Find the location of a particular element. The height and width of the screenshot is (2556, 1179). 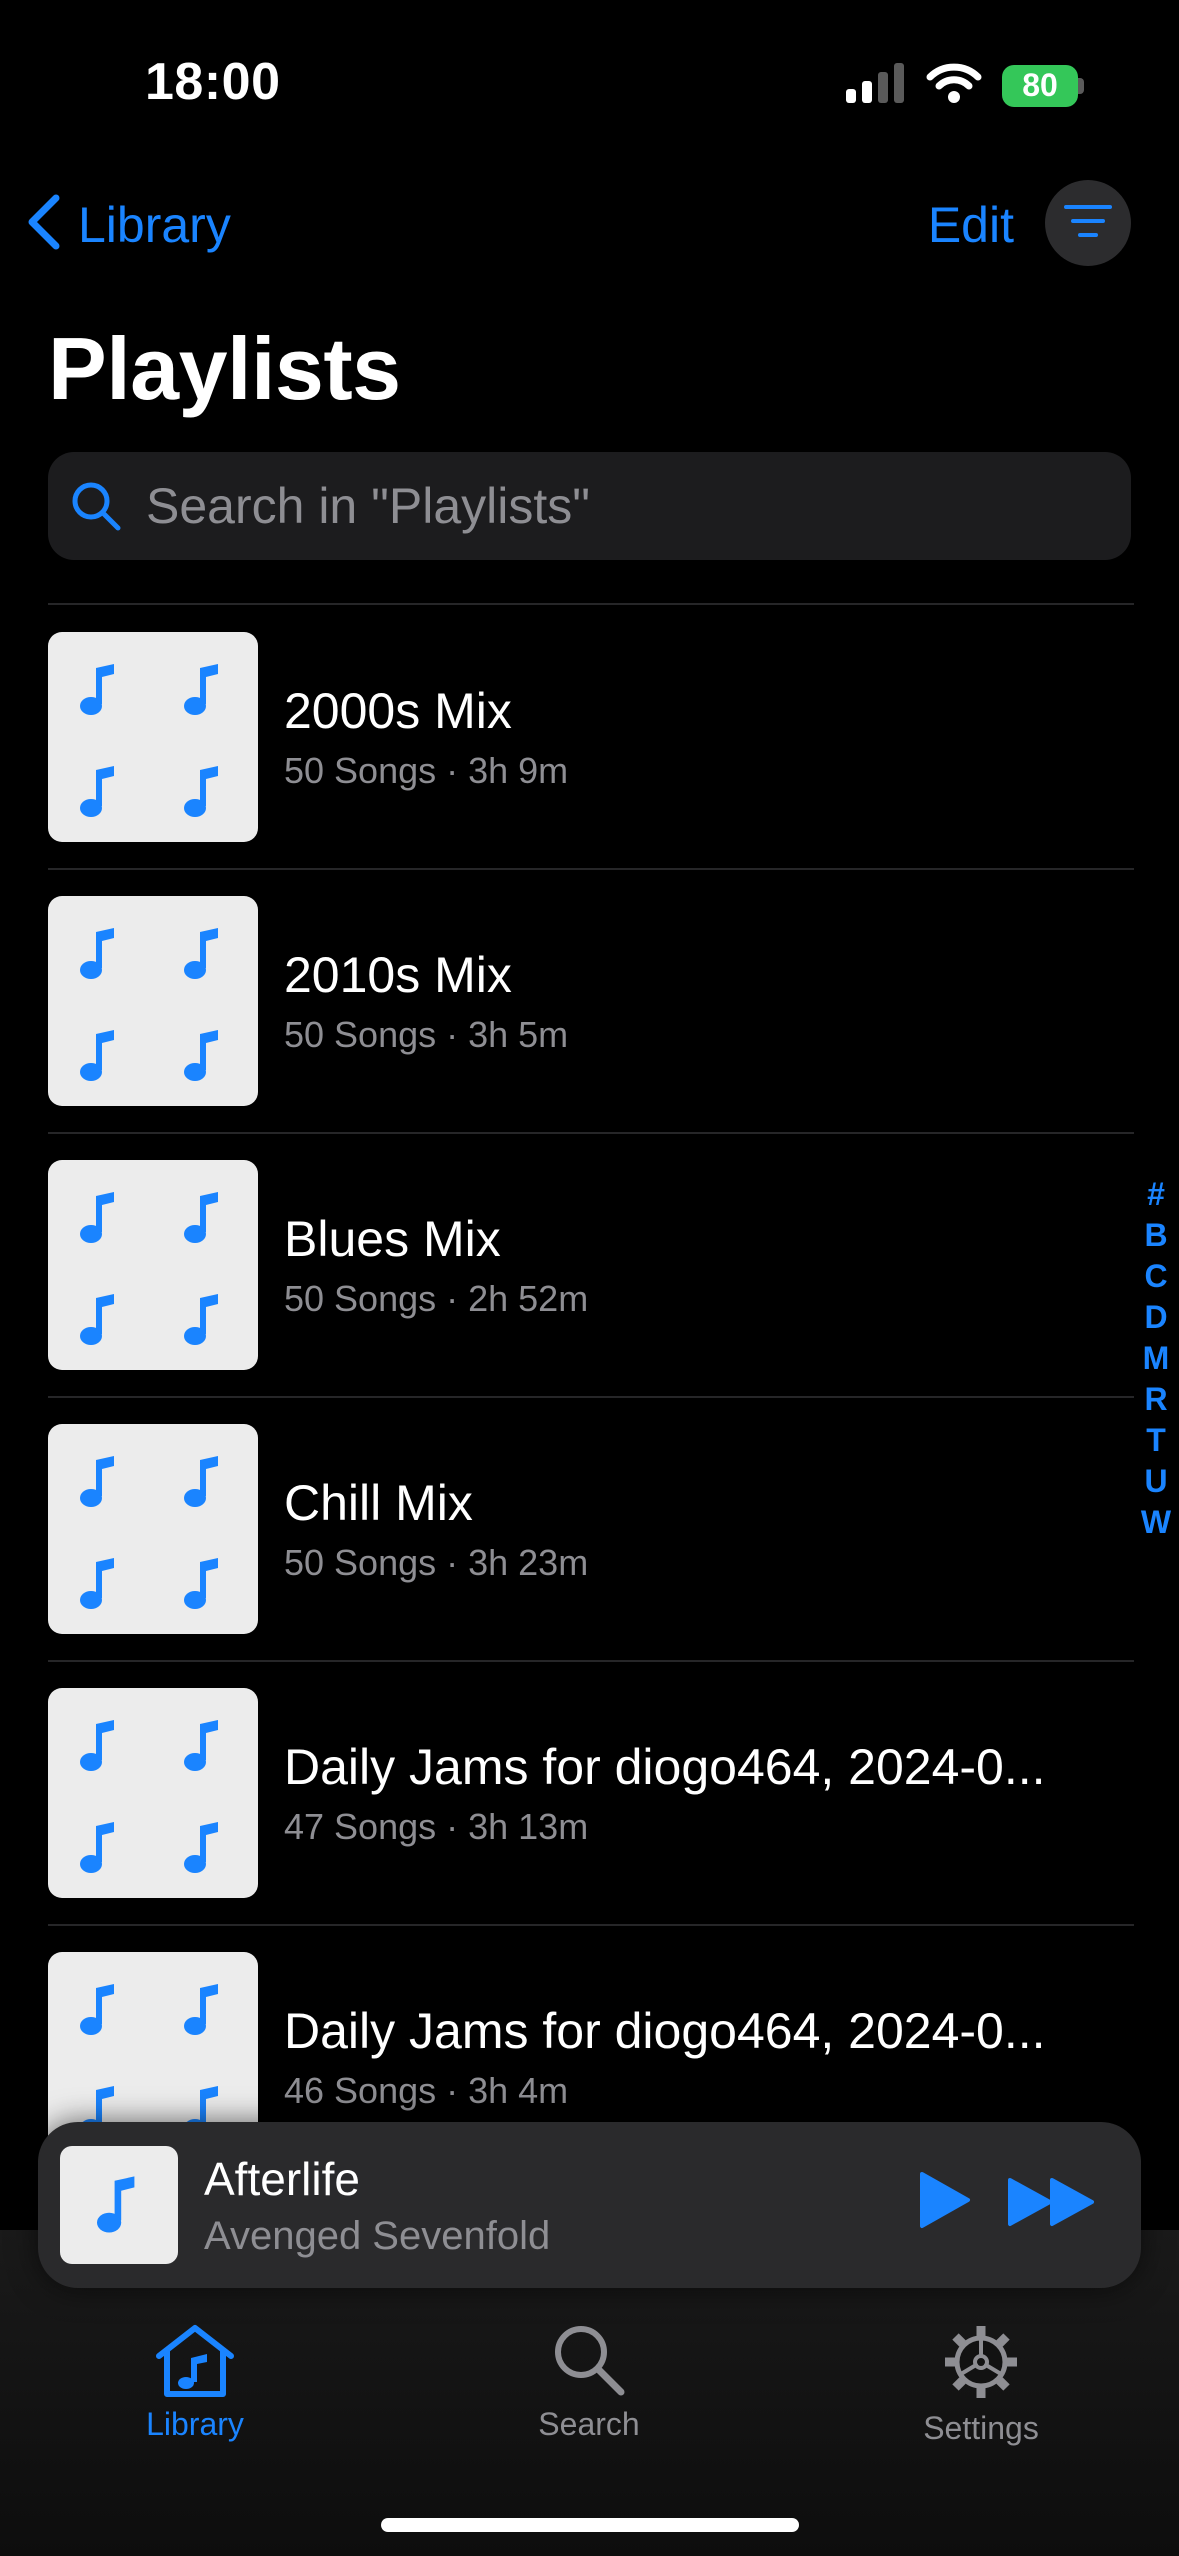

tab-library: Library is located at coordinates (195, 2382).